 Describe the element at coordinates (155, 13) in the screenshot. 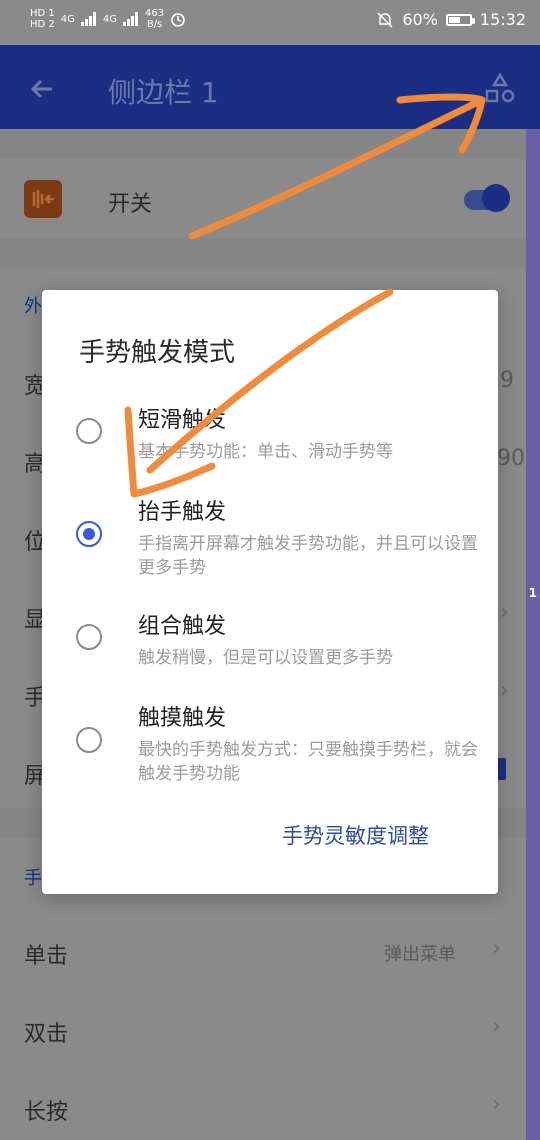

I see `net-speed: 463` at that location.